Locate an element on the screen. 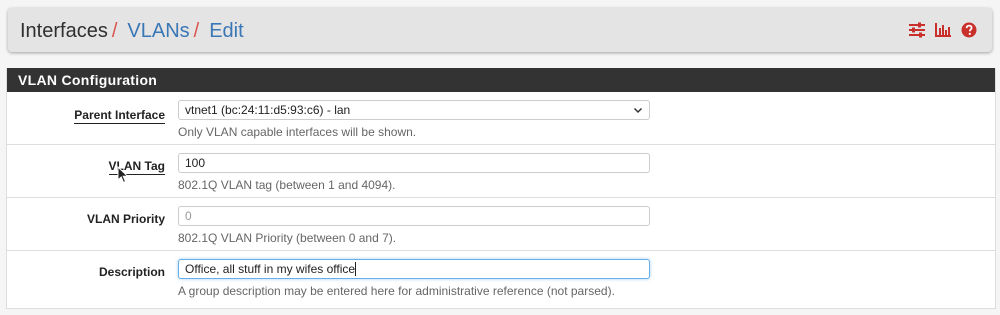  header-icons is located at coordinates (943, 30).